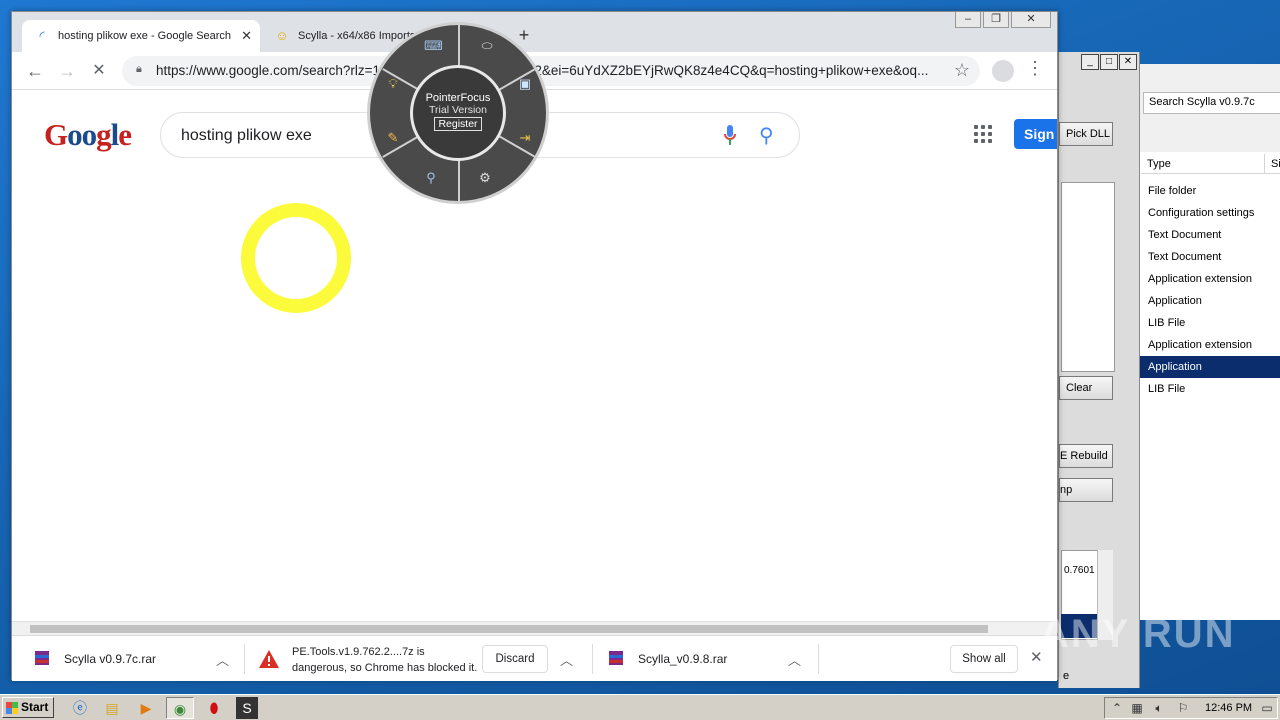  Describe the element at coordinates (1228, 708) in the screenshot. I see `clock: 12:46 PM` at that location.